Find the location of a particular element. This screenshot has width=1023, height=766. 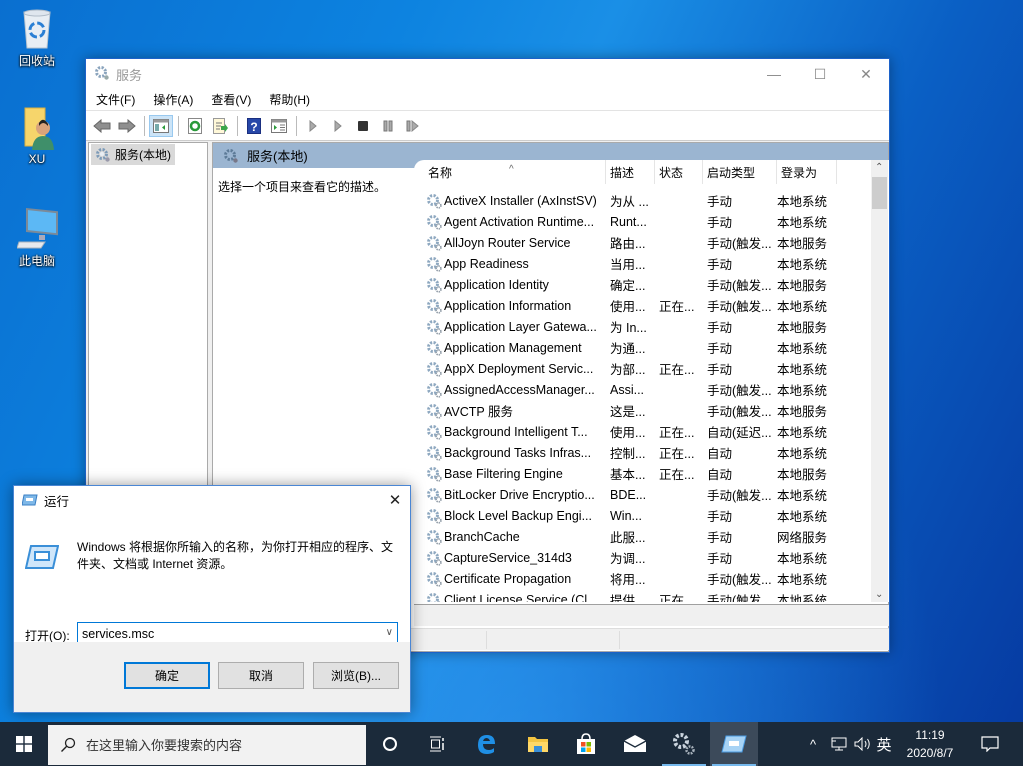

service-row: CaptureService_314d3 为调... 手动 本地系统 is located at coordinates (651, 557).